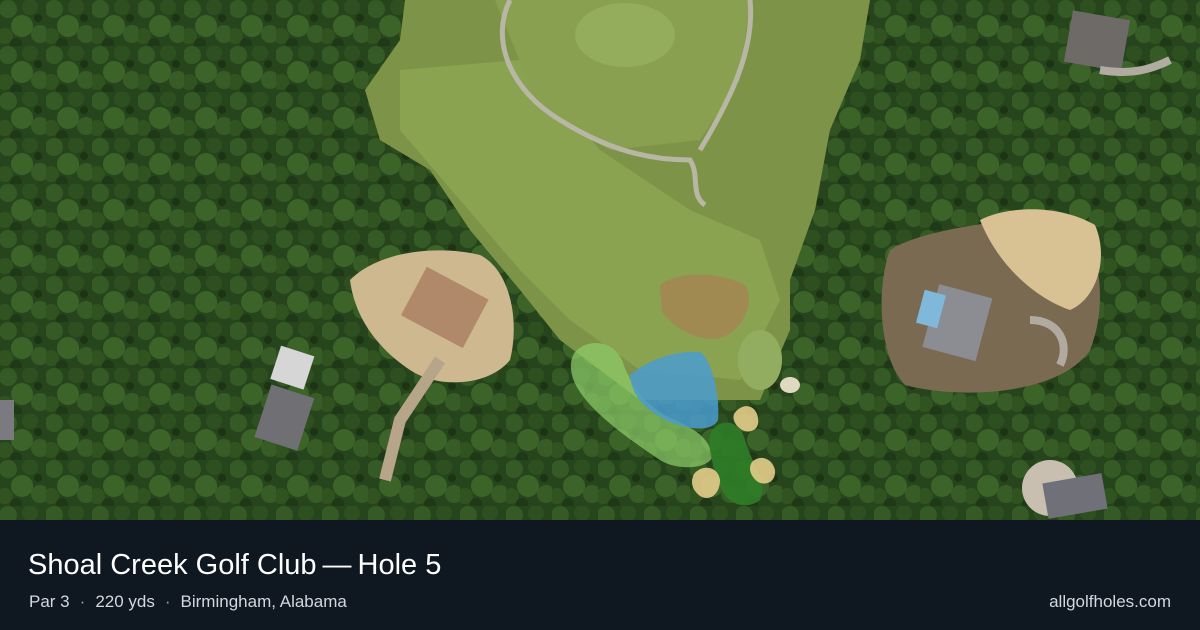 This screenshot has height=630, width=1200. I want to click on site-link: allgolfholes.com, so click(1110, 602).